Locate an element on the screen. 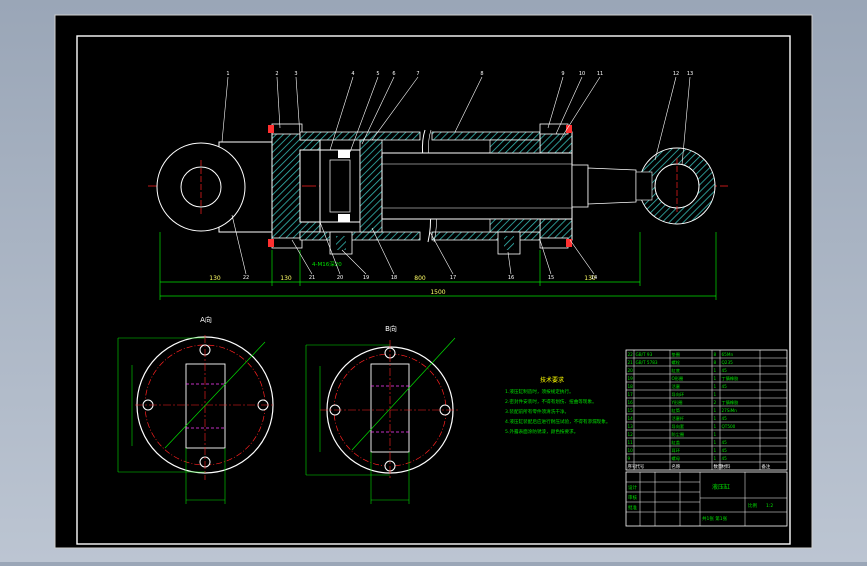  parts-cell: 活塞 is located at coordinates (676, 386).